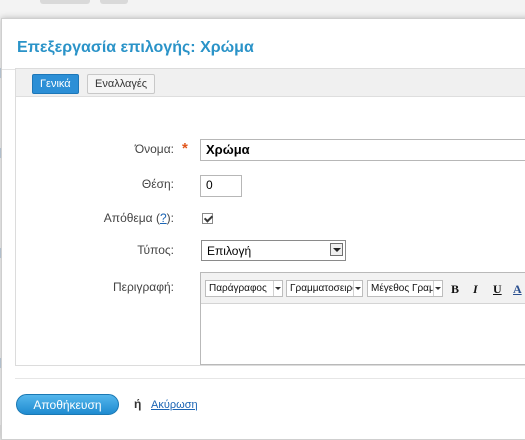  What do you see at coordinates (174, 405) in the screenshot?
I see `cancel-link: Ακύρωση` at bounding box center [174, 405].